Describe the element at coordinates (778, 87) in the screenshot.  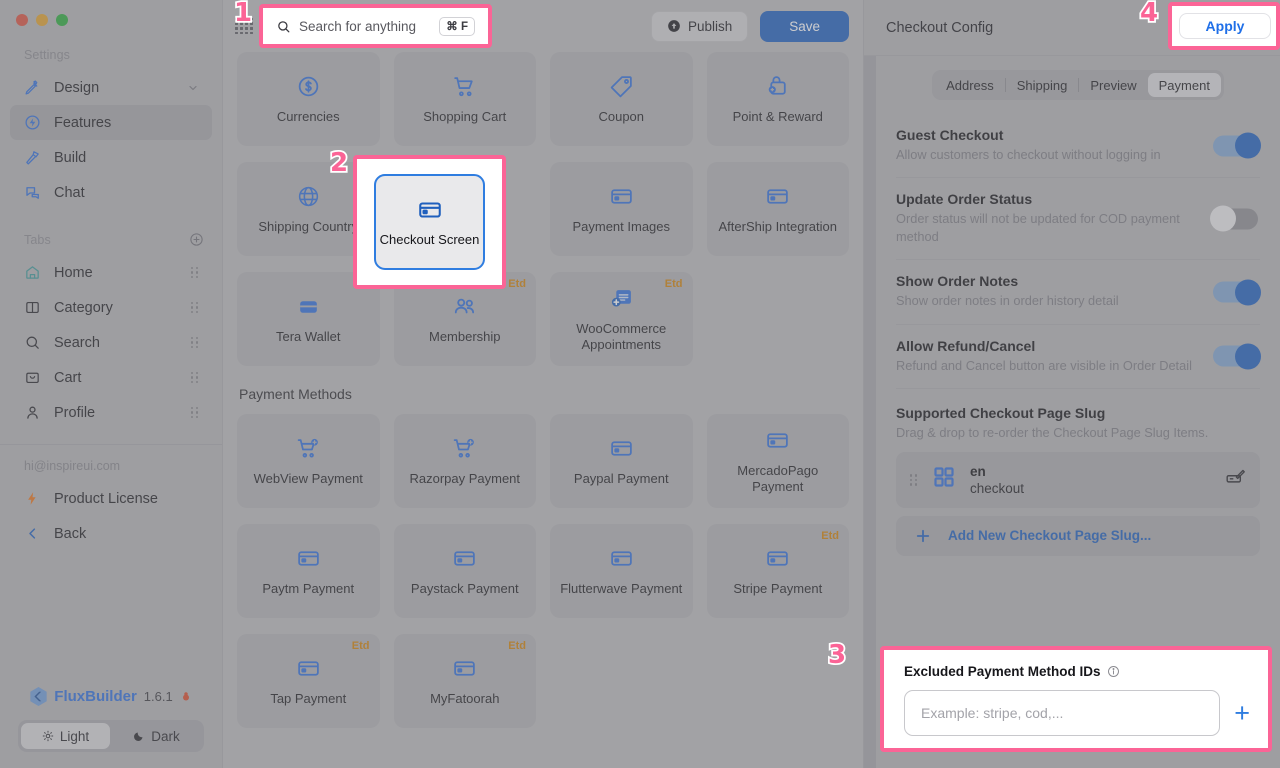
I see `point-reward-icon` at that location.